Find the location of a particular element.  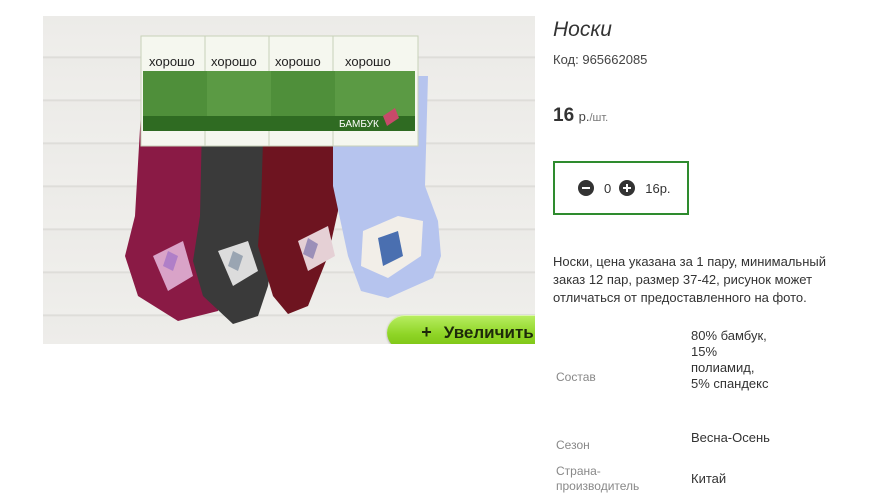

product-title: Носки is located at coordinates (582, 29).